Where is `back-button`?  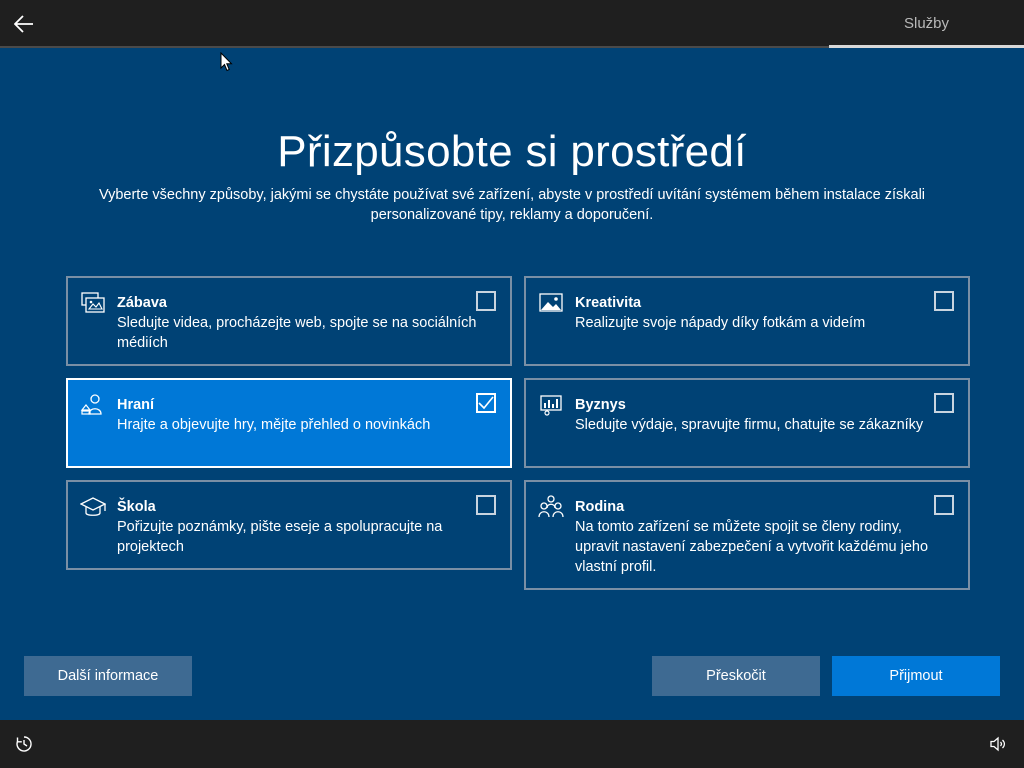 back-button is located at coordinates (24, 24).